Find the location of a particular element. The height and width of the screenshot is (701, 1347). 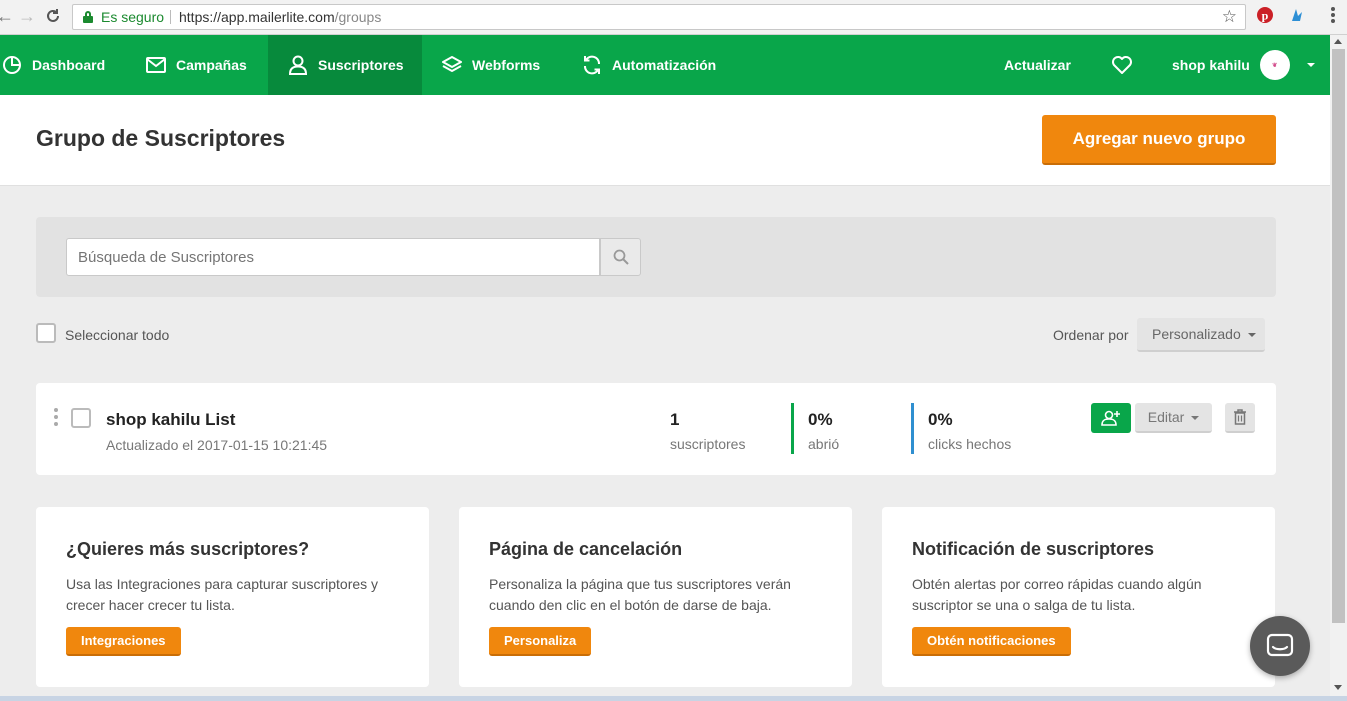

delete-button is located at coordinates (1240, 418).